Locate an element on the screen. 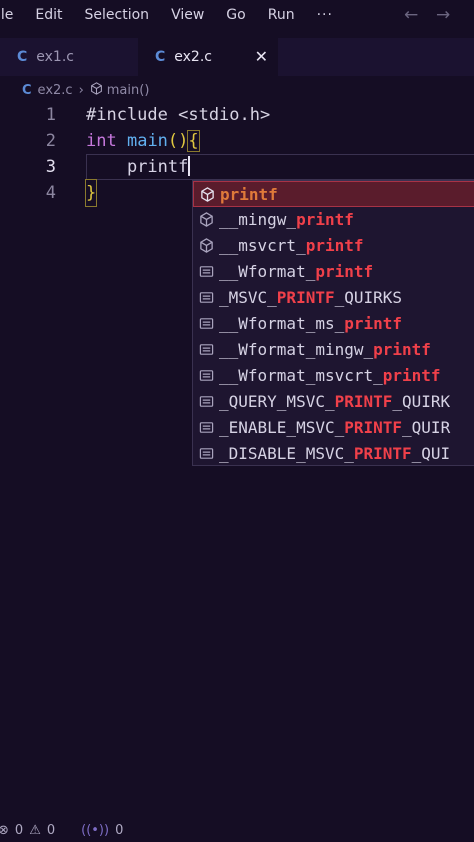 The height and width of the screenshot is (842, 474). suggestion-label: _MSVC_PRINTF_QUIRKS is located at coordinates (311, 297).